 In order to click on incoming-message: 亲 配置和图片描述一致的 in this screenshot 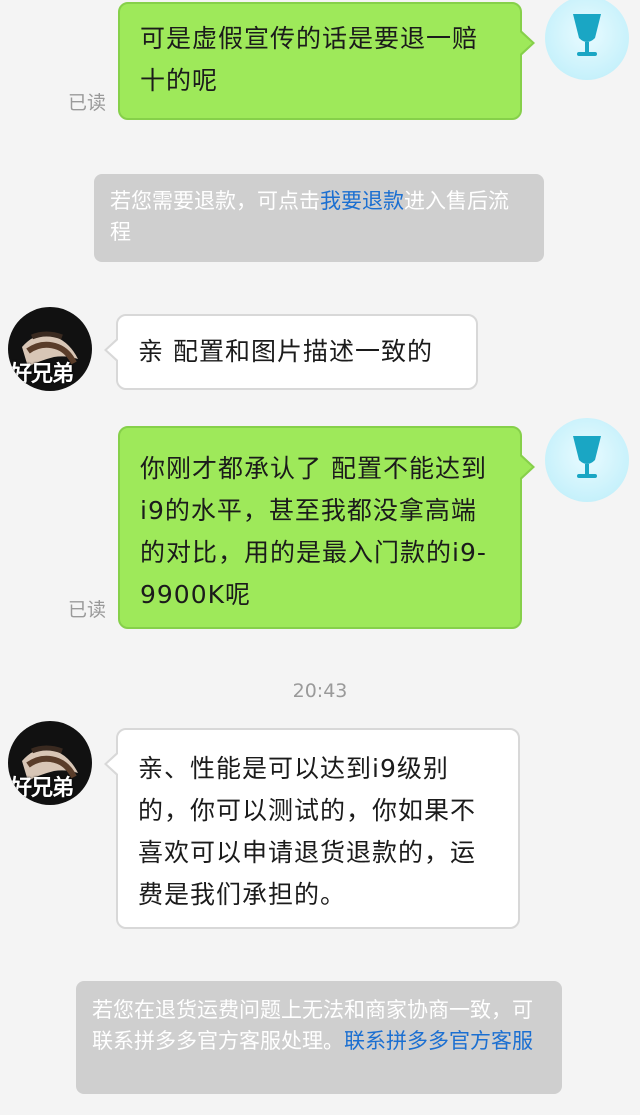, I will do `click(291, 352)`.